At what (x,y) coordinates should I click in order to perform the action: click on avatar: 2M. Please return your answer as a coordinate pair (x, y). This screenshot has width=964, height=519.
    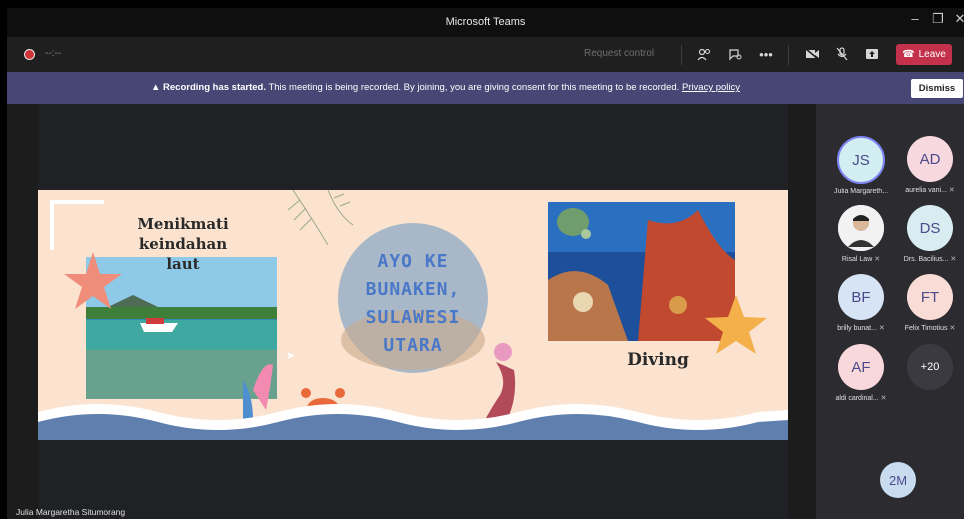
    Looking at the image, I should click on (898, 480).